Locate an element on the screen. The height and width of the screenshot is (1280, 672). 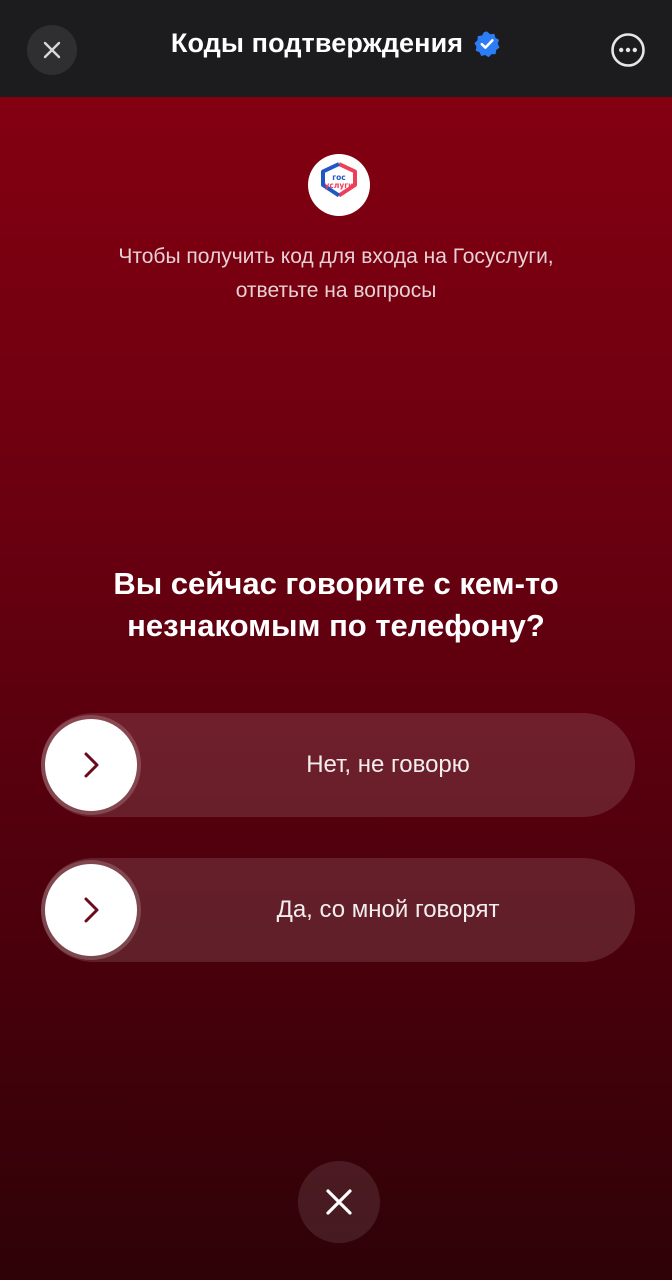
verified-badge-icon is located at coordinates (487, 44).